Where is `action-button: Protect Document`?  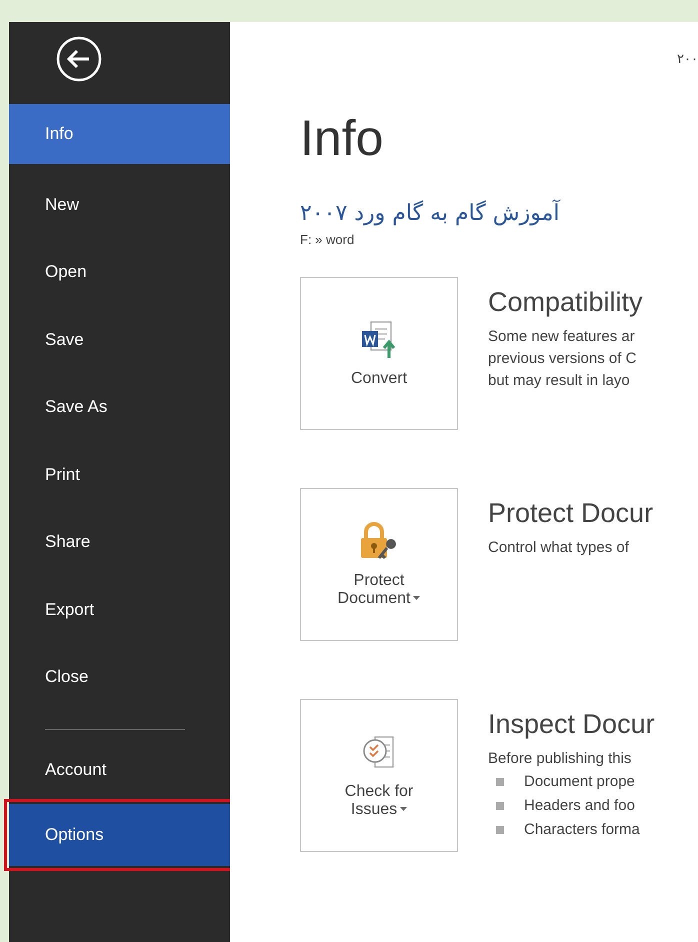
action-button: Protect Document is located at coordinates (379, 564).